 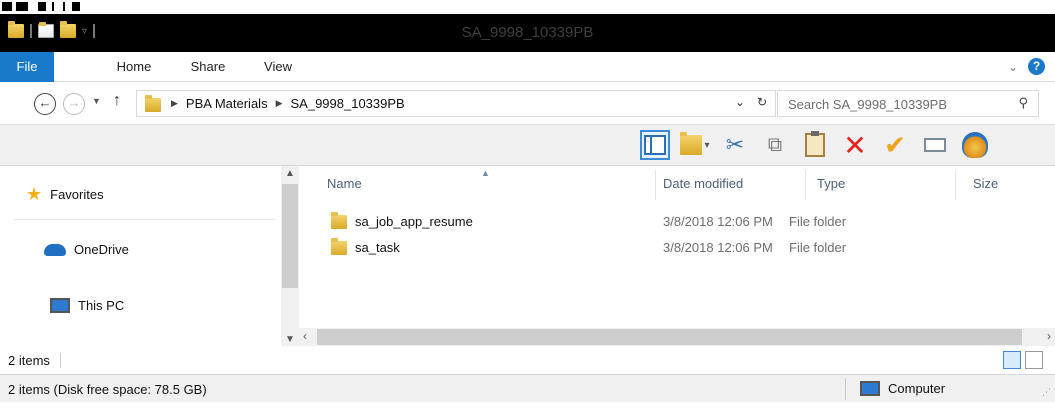 What do you see at coordinates (1036, 66) in the screenshot?
I see `help-icon: ?` at bounding box center [1036, 66].